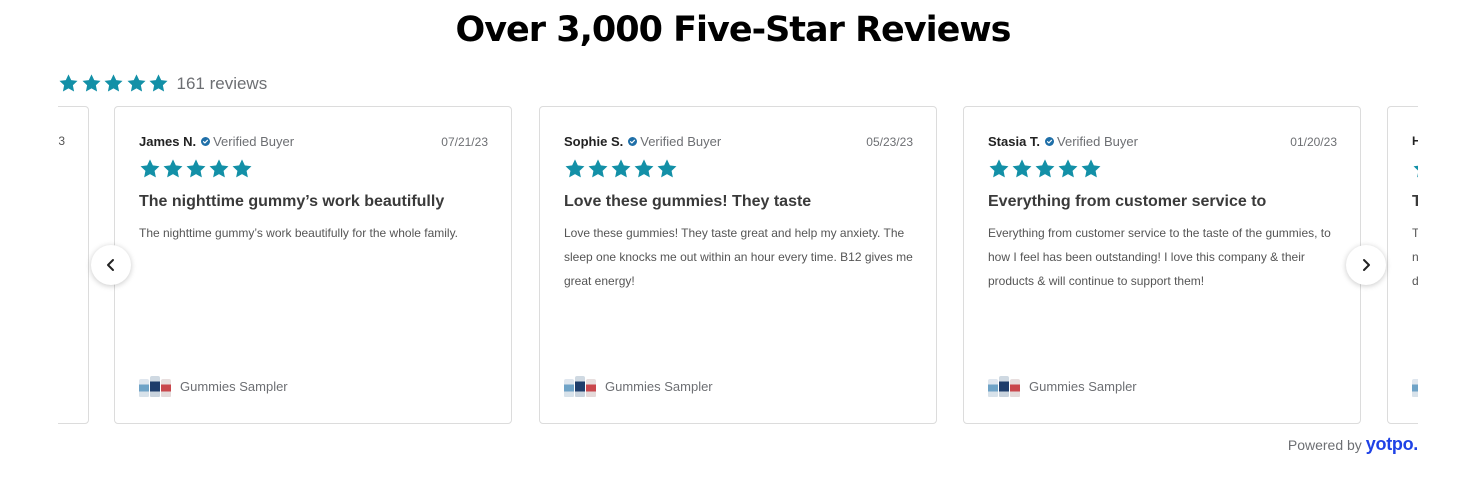  I want to click on review-date: 01/20/23, so click(1313, 141).